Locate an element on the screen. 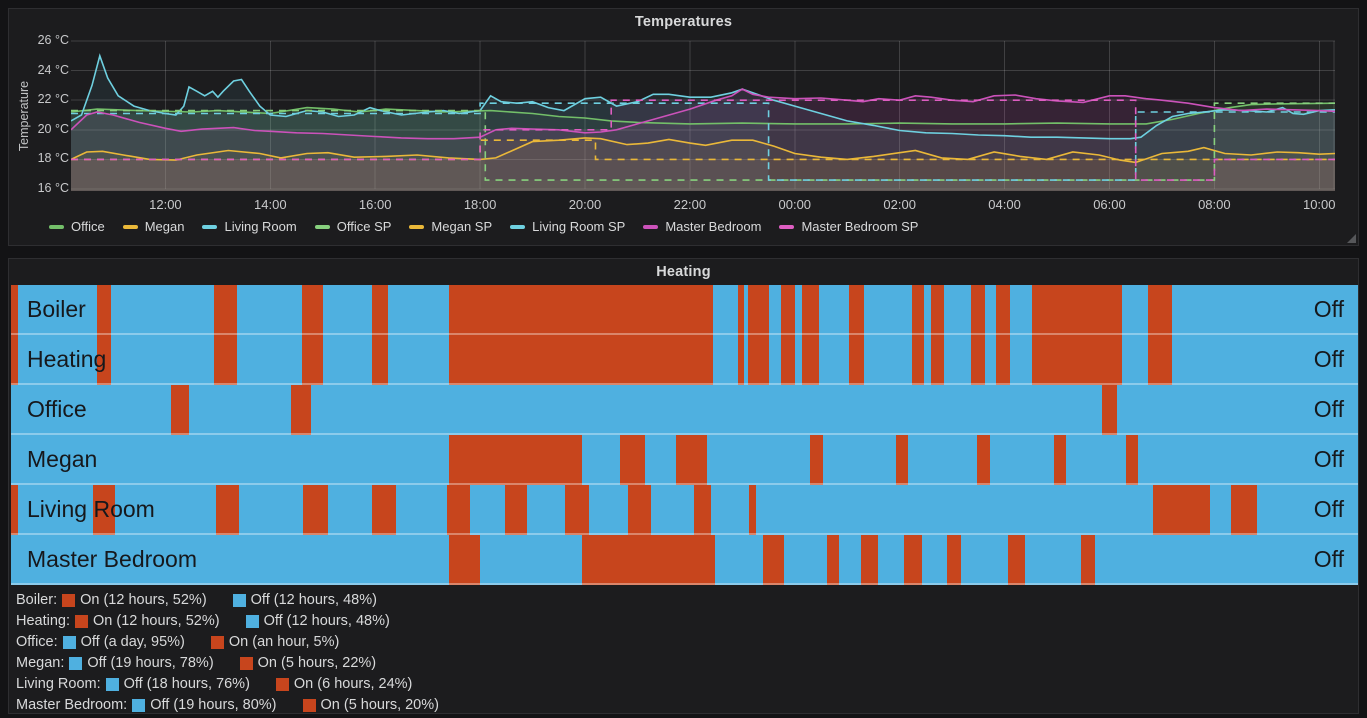 This screenshot has height=718, width=1367. timeline-row-megan: Megan Off is located at coordinates (684, 460).